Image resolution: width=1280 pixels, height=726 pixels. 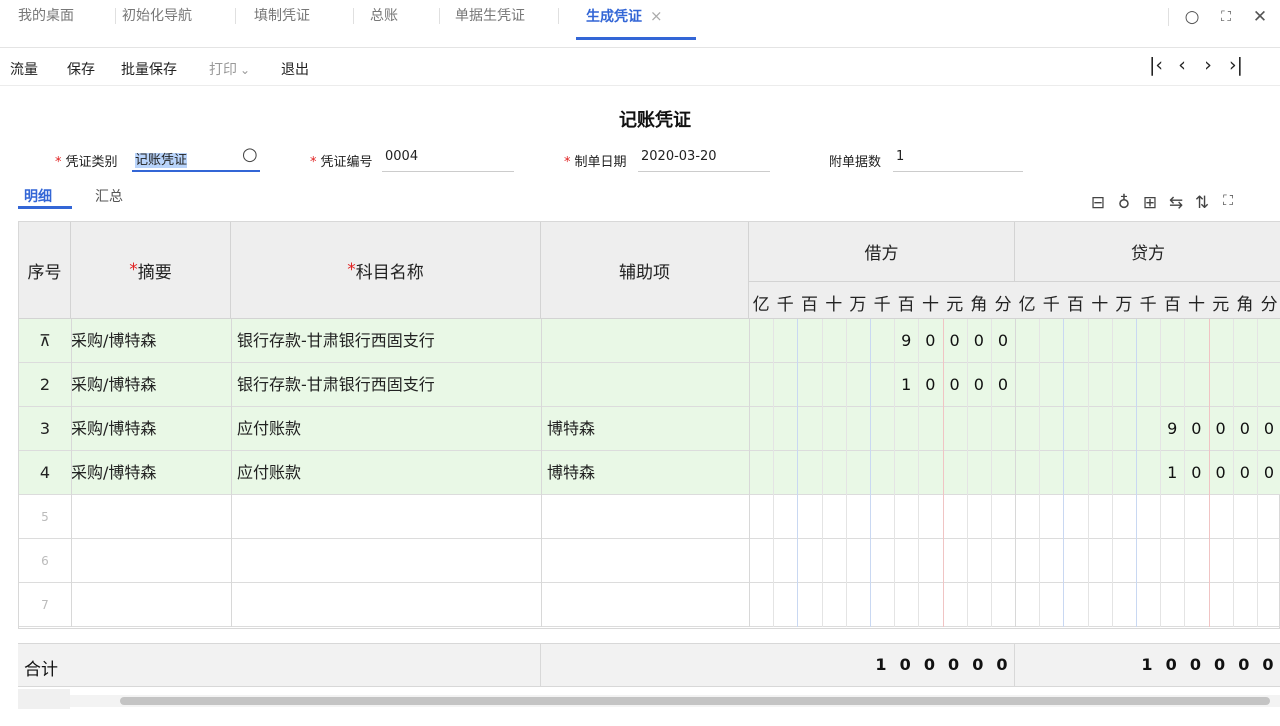 I want to click on total-row: 合计 100000100000, so click(x=649, y=665).